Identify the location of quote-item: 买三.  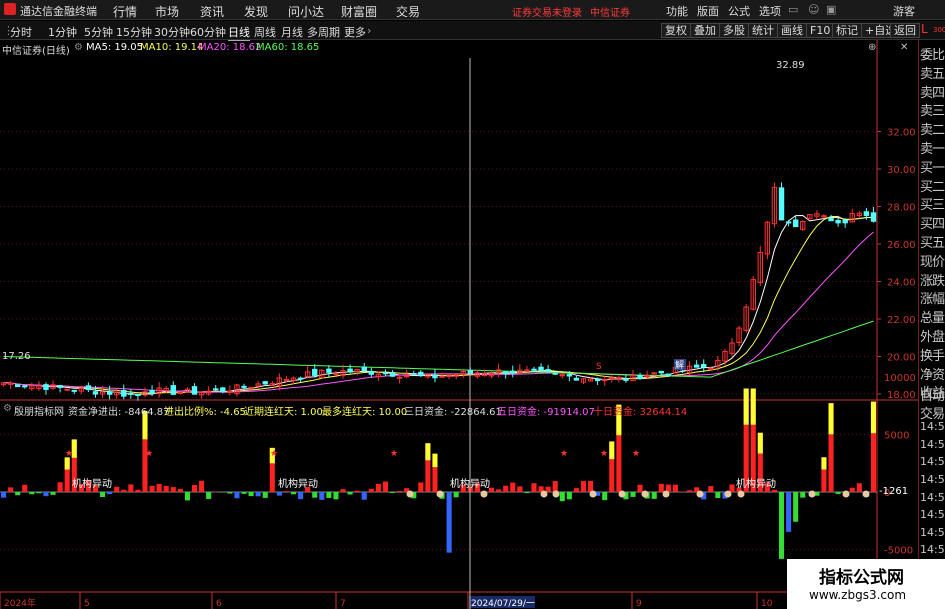
(932, 203).